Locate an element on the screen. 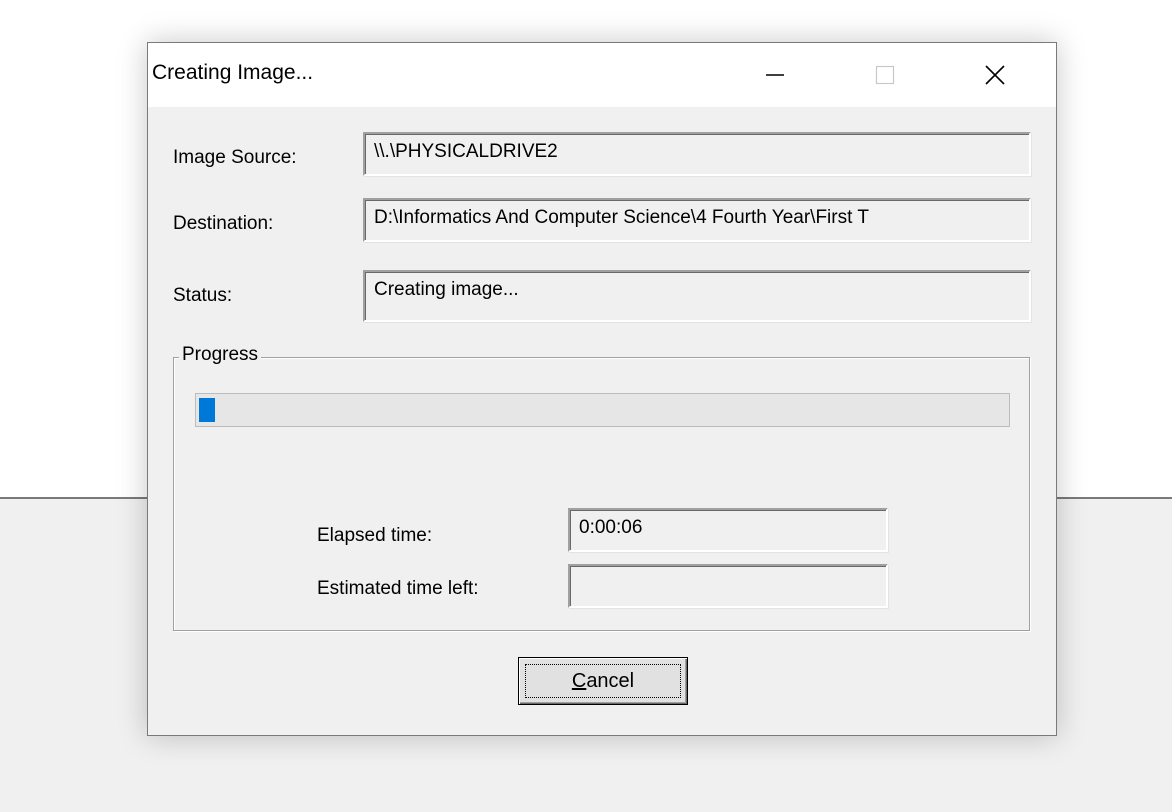 This screenshot has width=1172, height=812. maximize-icon is located at coordinates (885, 75).